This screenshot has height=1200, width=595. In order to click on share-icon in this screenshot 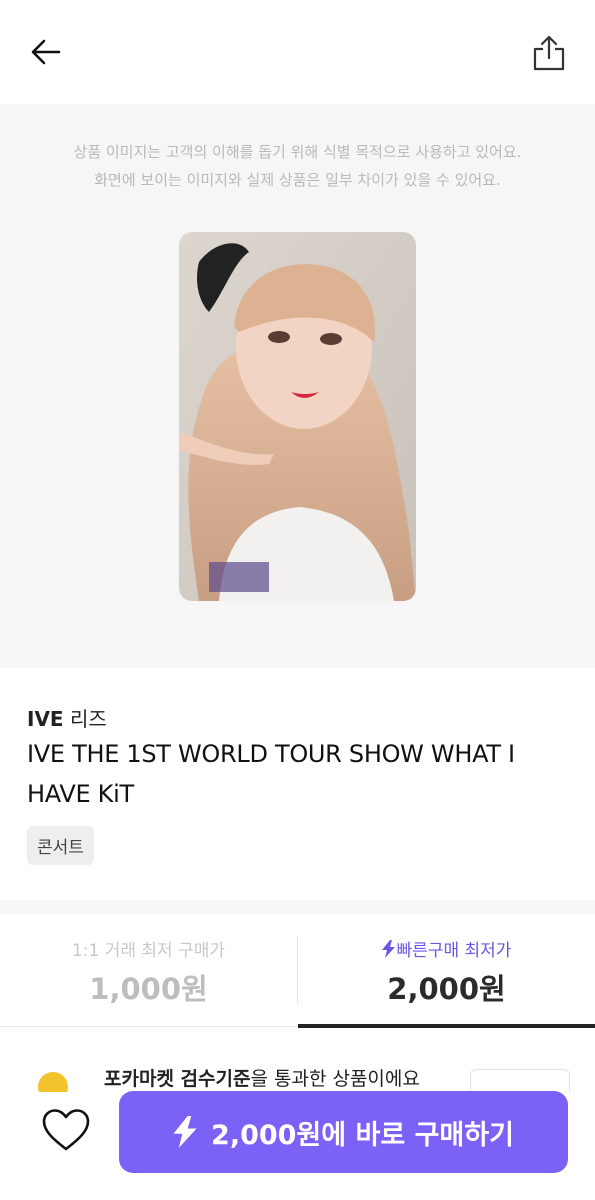, I will do `click(549, 53)`.